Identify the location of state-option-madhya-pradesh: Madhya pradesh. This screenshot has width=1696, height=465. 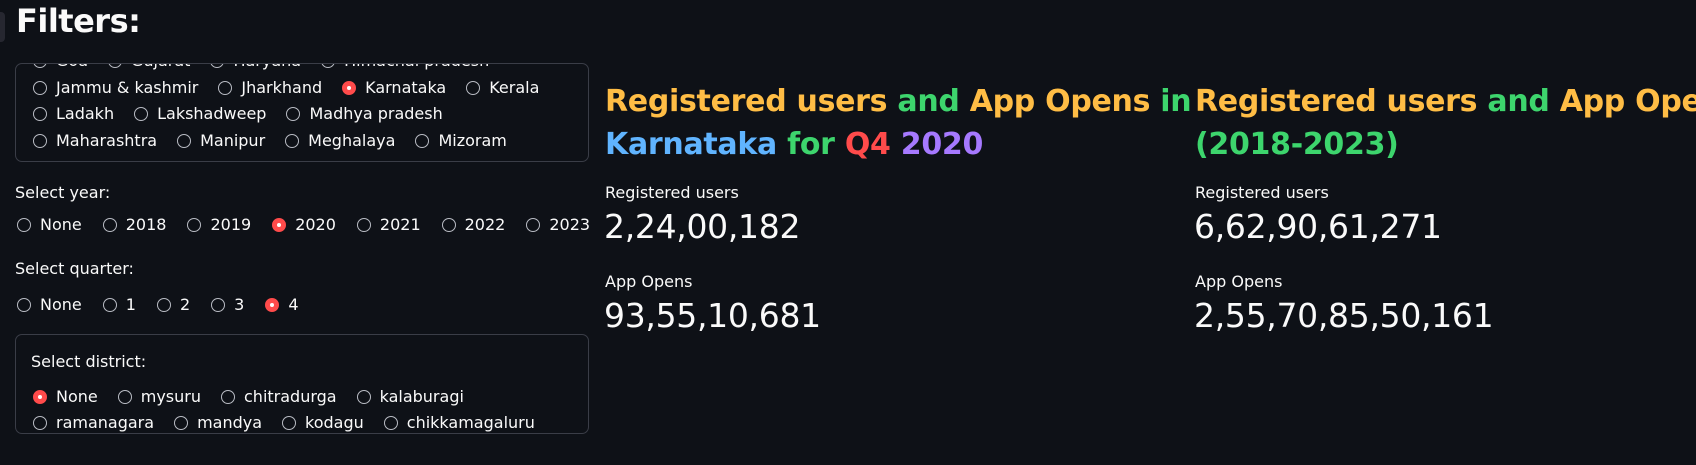
(364, 113).